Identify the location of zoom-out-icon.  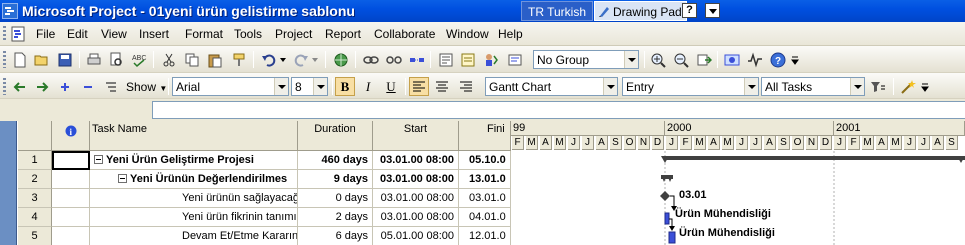
(681, 59).